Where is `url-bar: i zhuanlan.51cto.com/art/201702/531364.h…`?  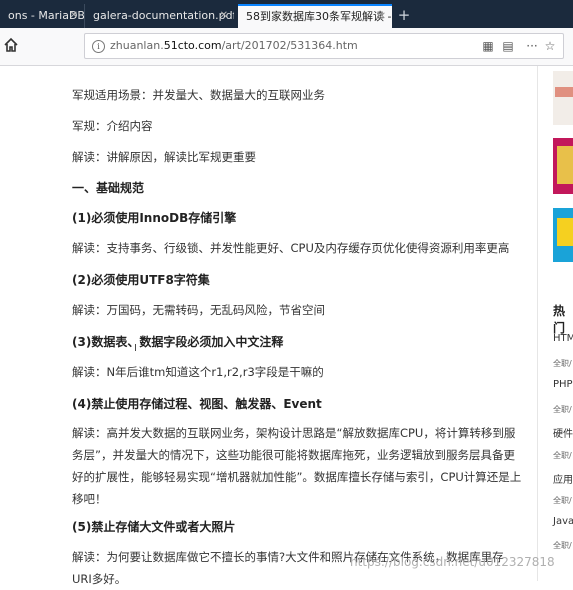 url-bar: i zhuanlan.51cto.com/art/201702/531364.h… is located at coordinates (324, 46).